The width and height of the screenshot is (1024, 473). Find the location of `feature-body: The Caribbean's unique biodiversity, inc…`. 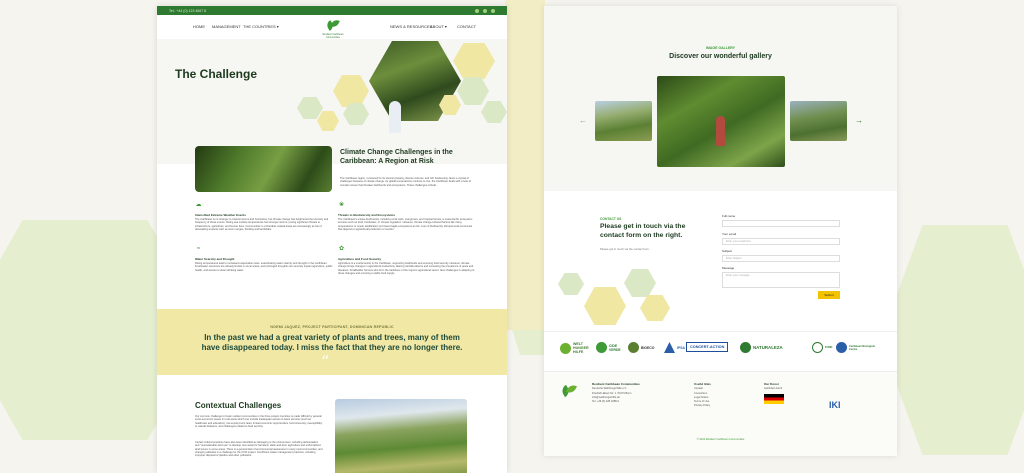

feature-body: The Caribbean's unique biodiversity, inc… is located at coordinates (405, 224).